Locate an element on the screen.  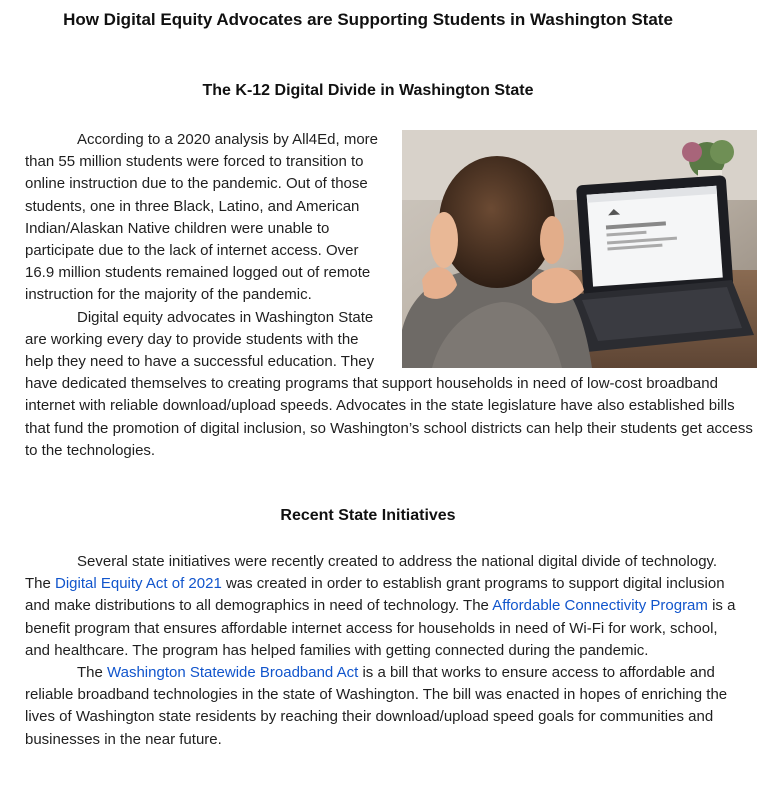
section-heading-state-initiatives: Recent State Initiatives is located at coordinates (368, 515).